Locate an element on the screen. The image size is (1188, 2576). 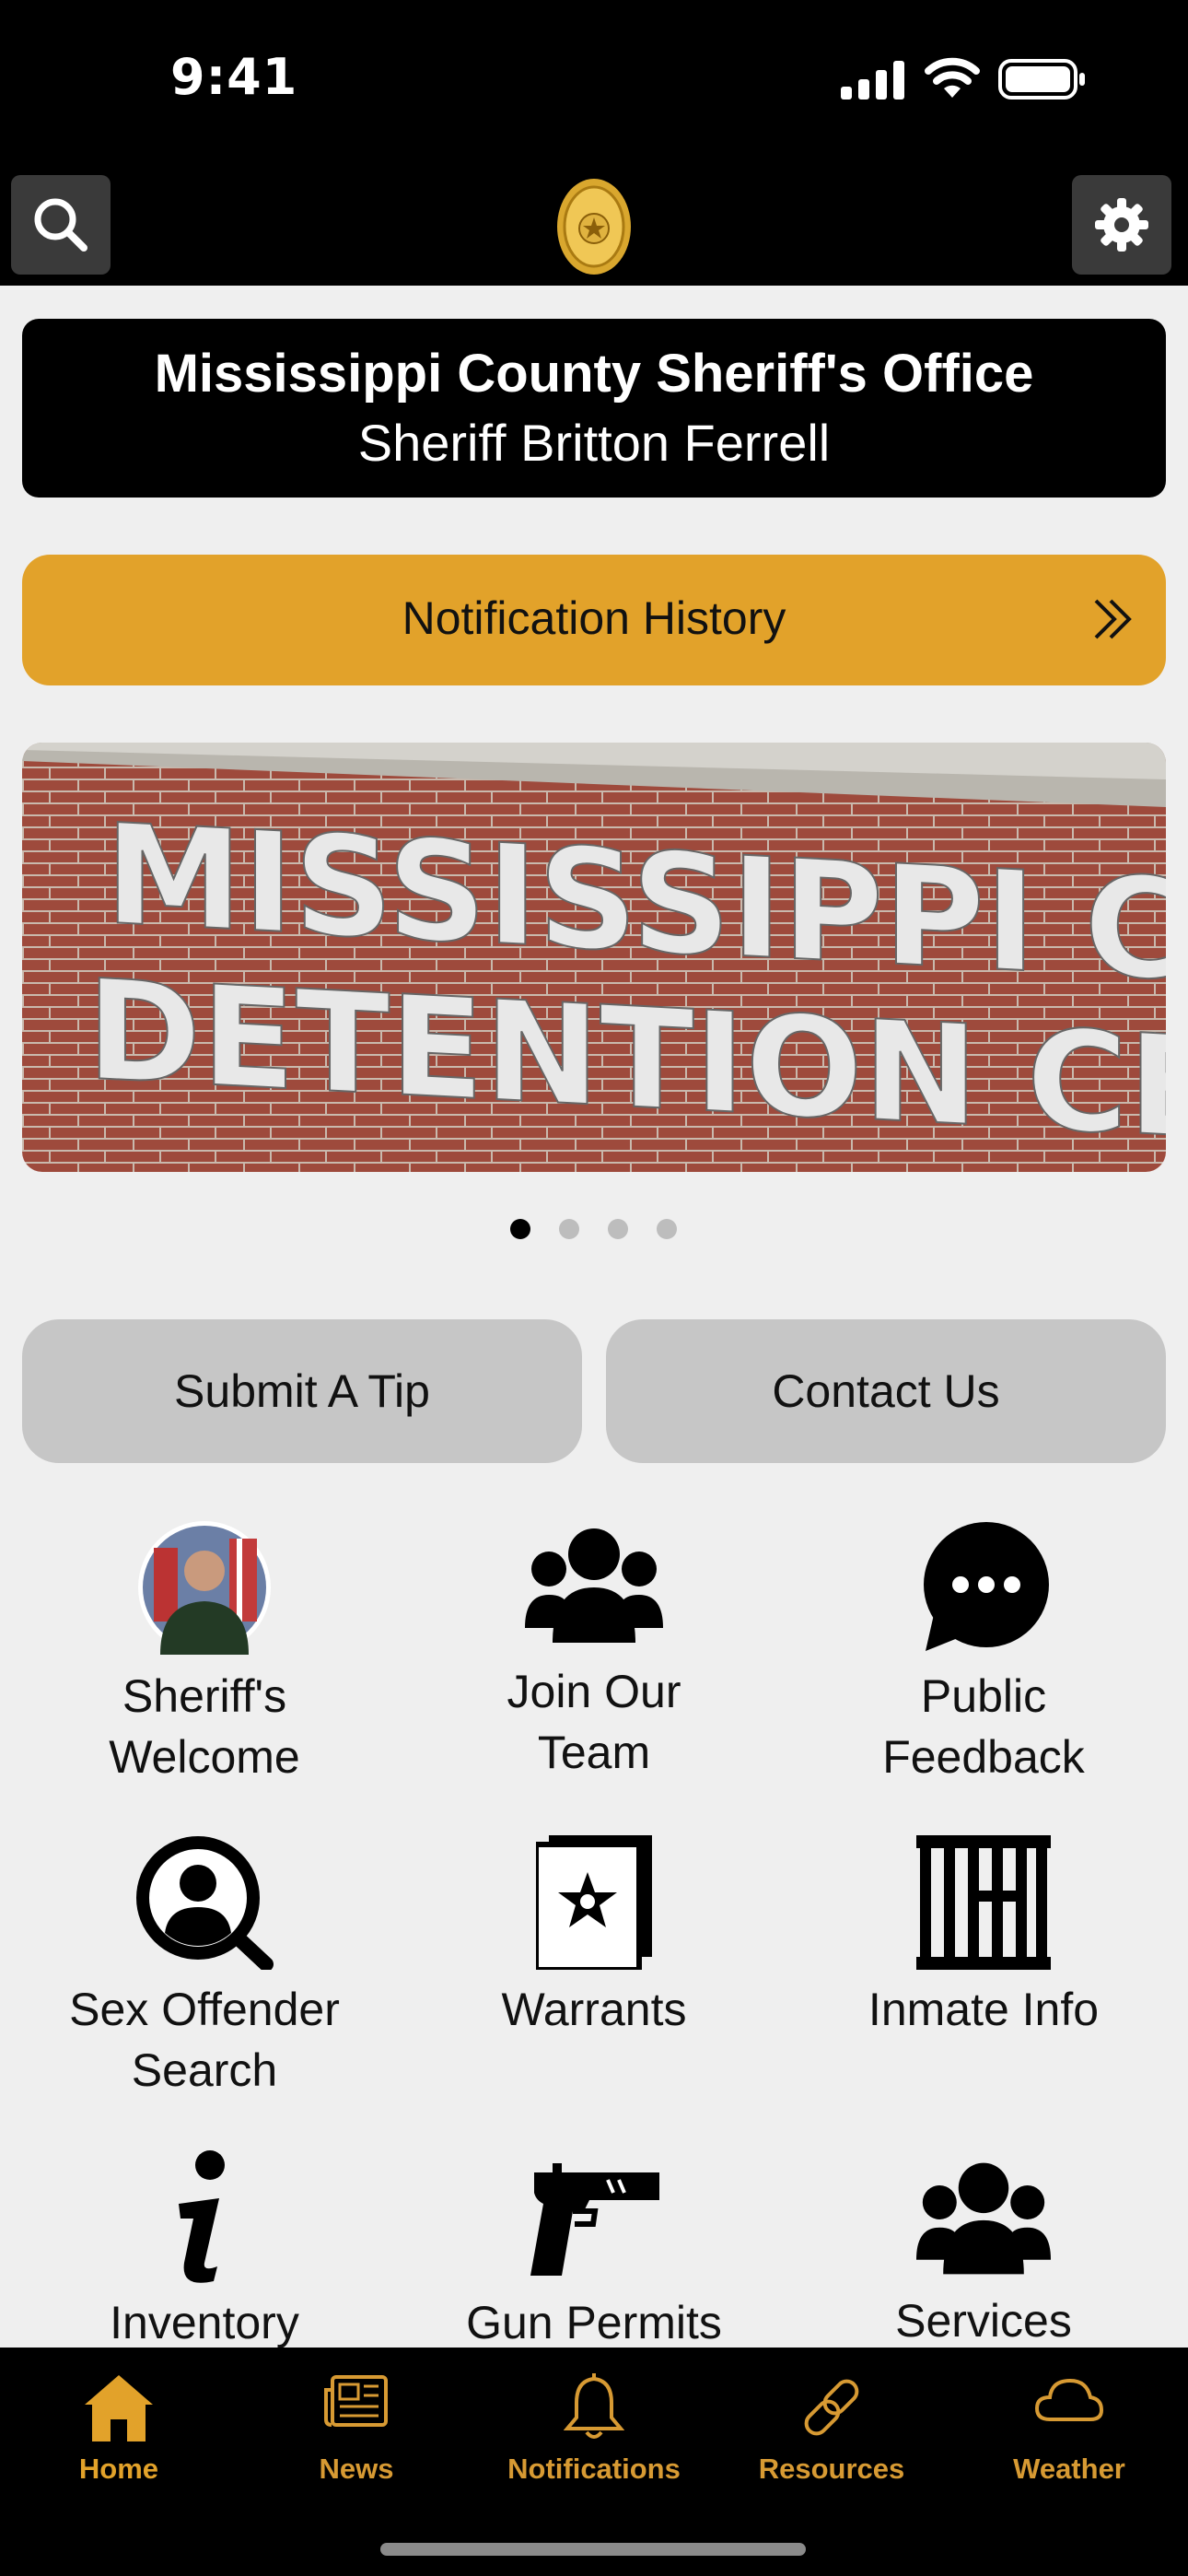
grid-label: Public is located at coordinates (983, 1696).